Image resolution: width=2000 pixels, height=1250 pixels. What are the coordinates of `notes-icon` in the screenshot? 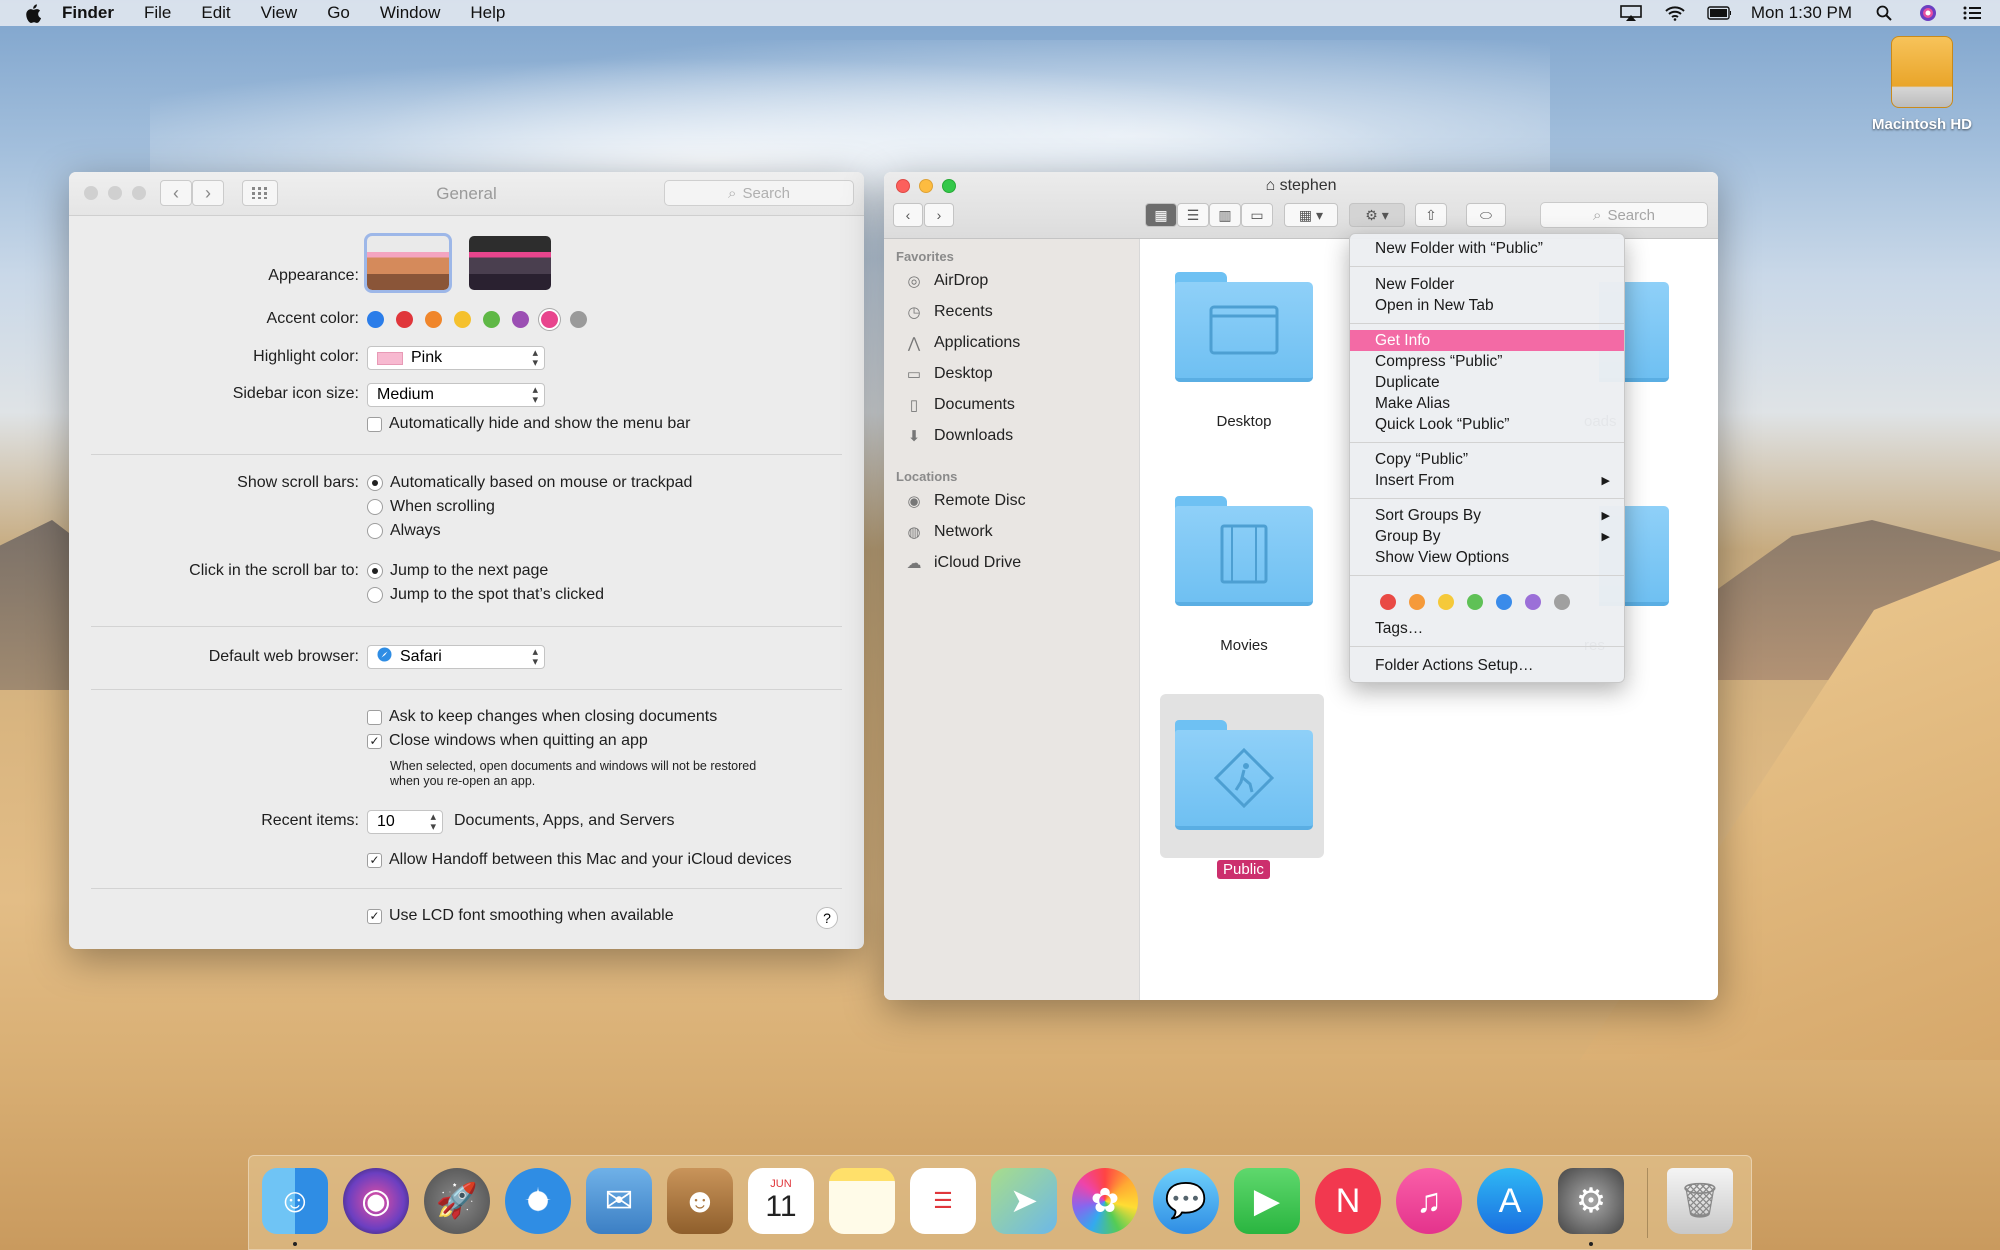 It's located at (862, 1201).